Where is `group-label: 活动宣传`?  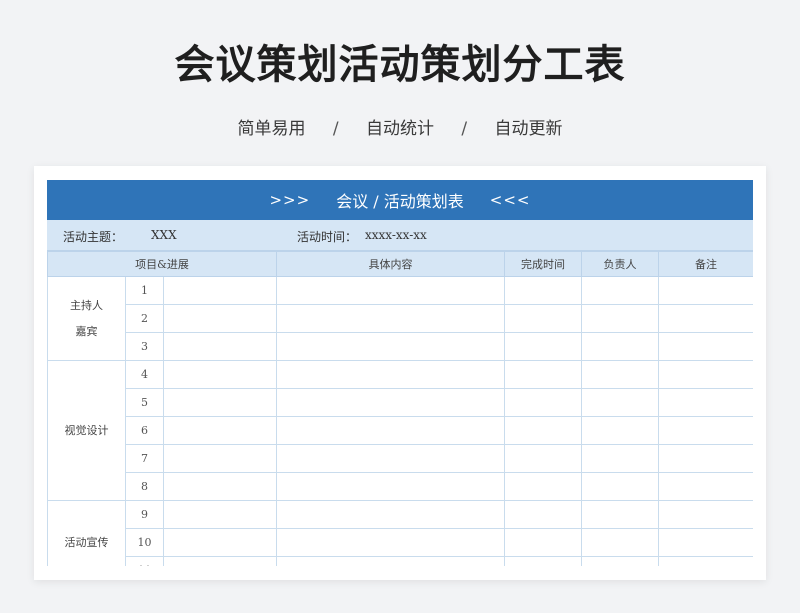 group-label: 活动宣传 is located at coordinates (86, 533).